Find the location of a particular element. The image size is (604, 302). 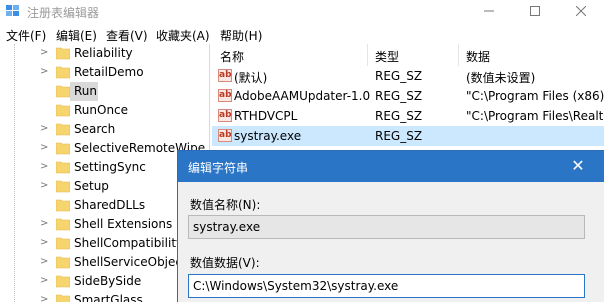

value-data-input: C:\Windows\System32\systray.exe is located at coordinates (386, 286).